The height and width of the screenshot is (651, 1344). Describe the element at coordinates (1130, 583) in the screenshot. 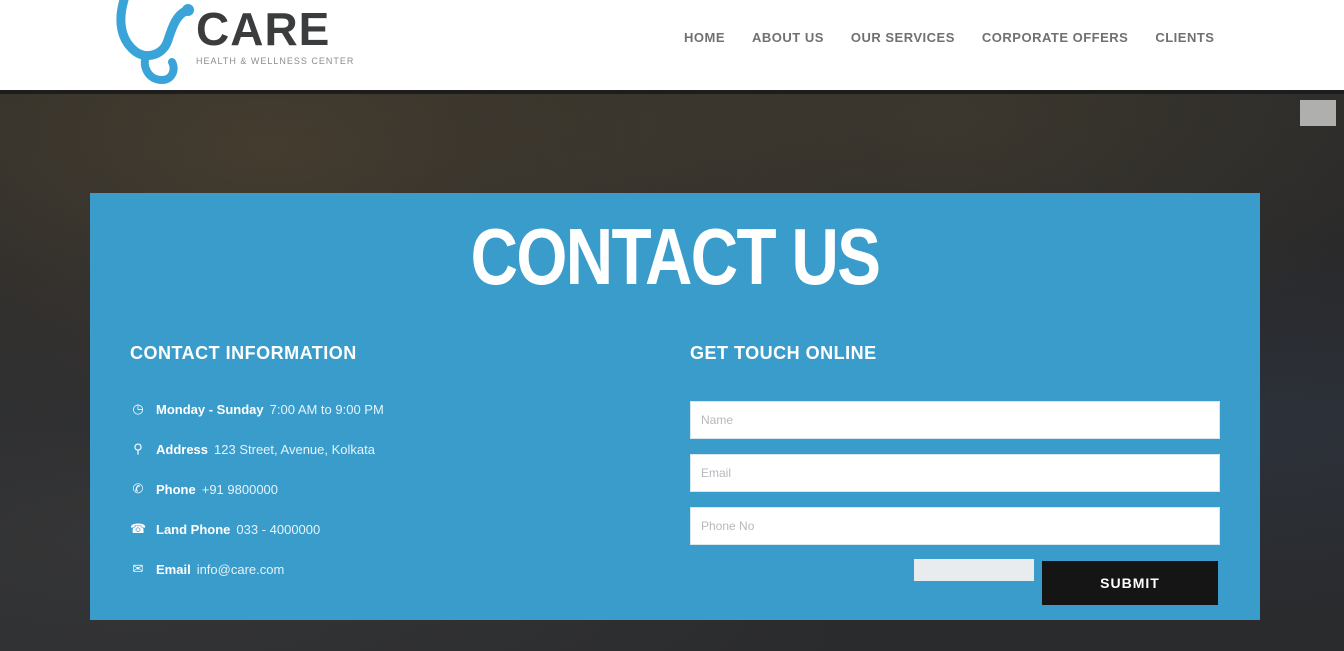

I see `submit-button: SUBMIT` at that location.